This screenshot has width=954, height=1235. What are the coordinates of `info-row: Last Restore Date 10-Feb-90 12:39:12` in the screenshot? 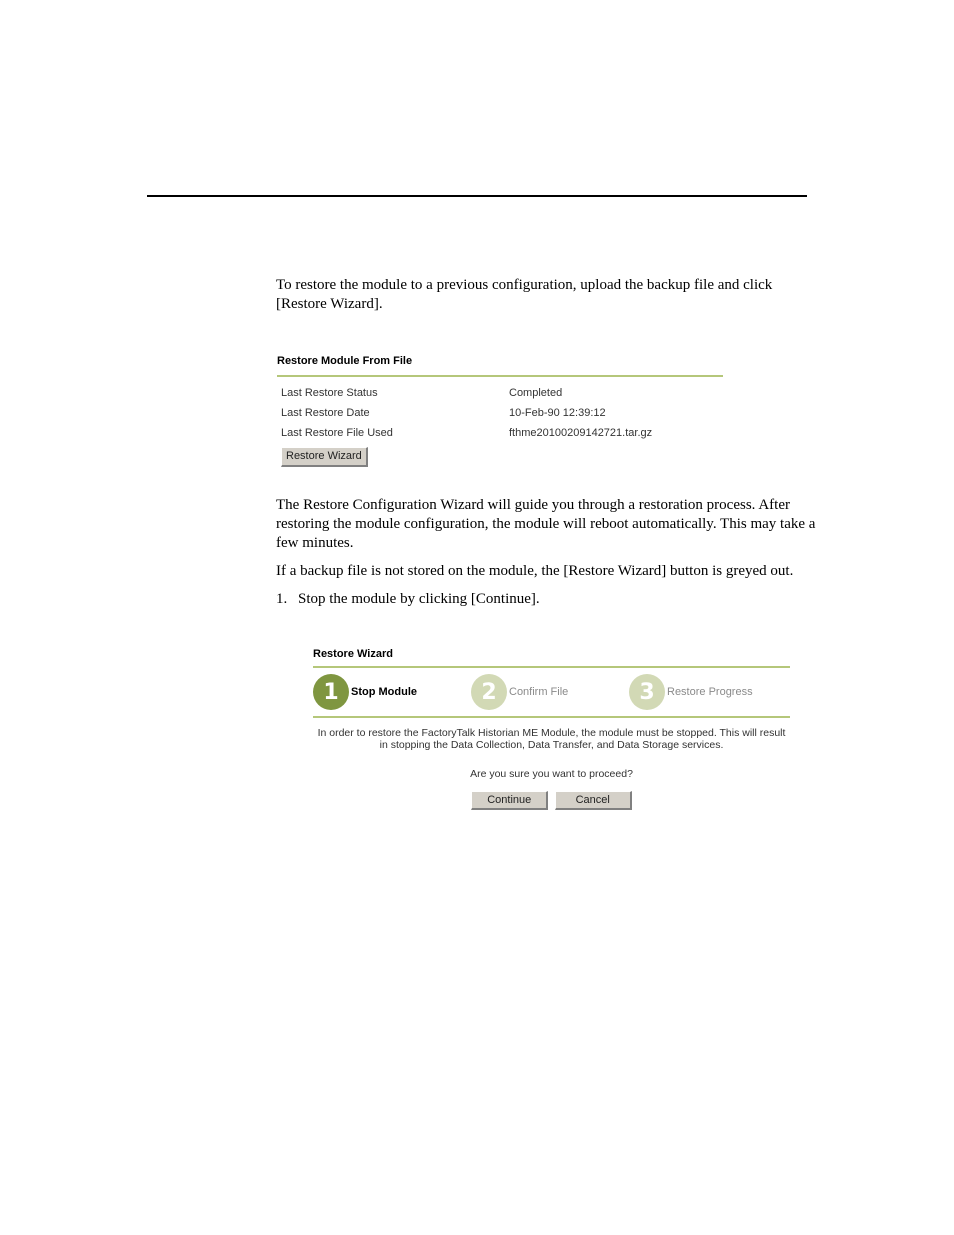 It's located at (502, 413).